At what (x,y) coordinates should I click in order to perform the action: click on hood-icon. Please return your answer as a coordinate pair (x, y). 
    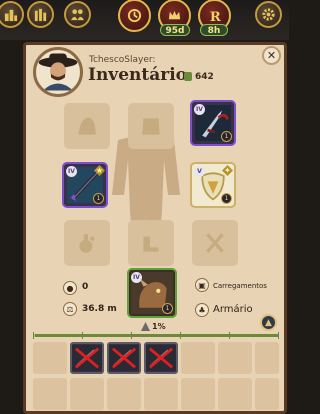
    Looking at the image, I should click on (87, 126).